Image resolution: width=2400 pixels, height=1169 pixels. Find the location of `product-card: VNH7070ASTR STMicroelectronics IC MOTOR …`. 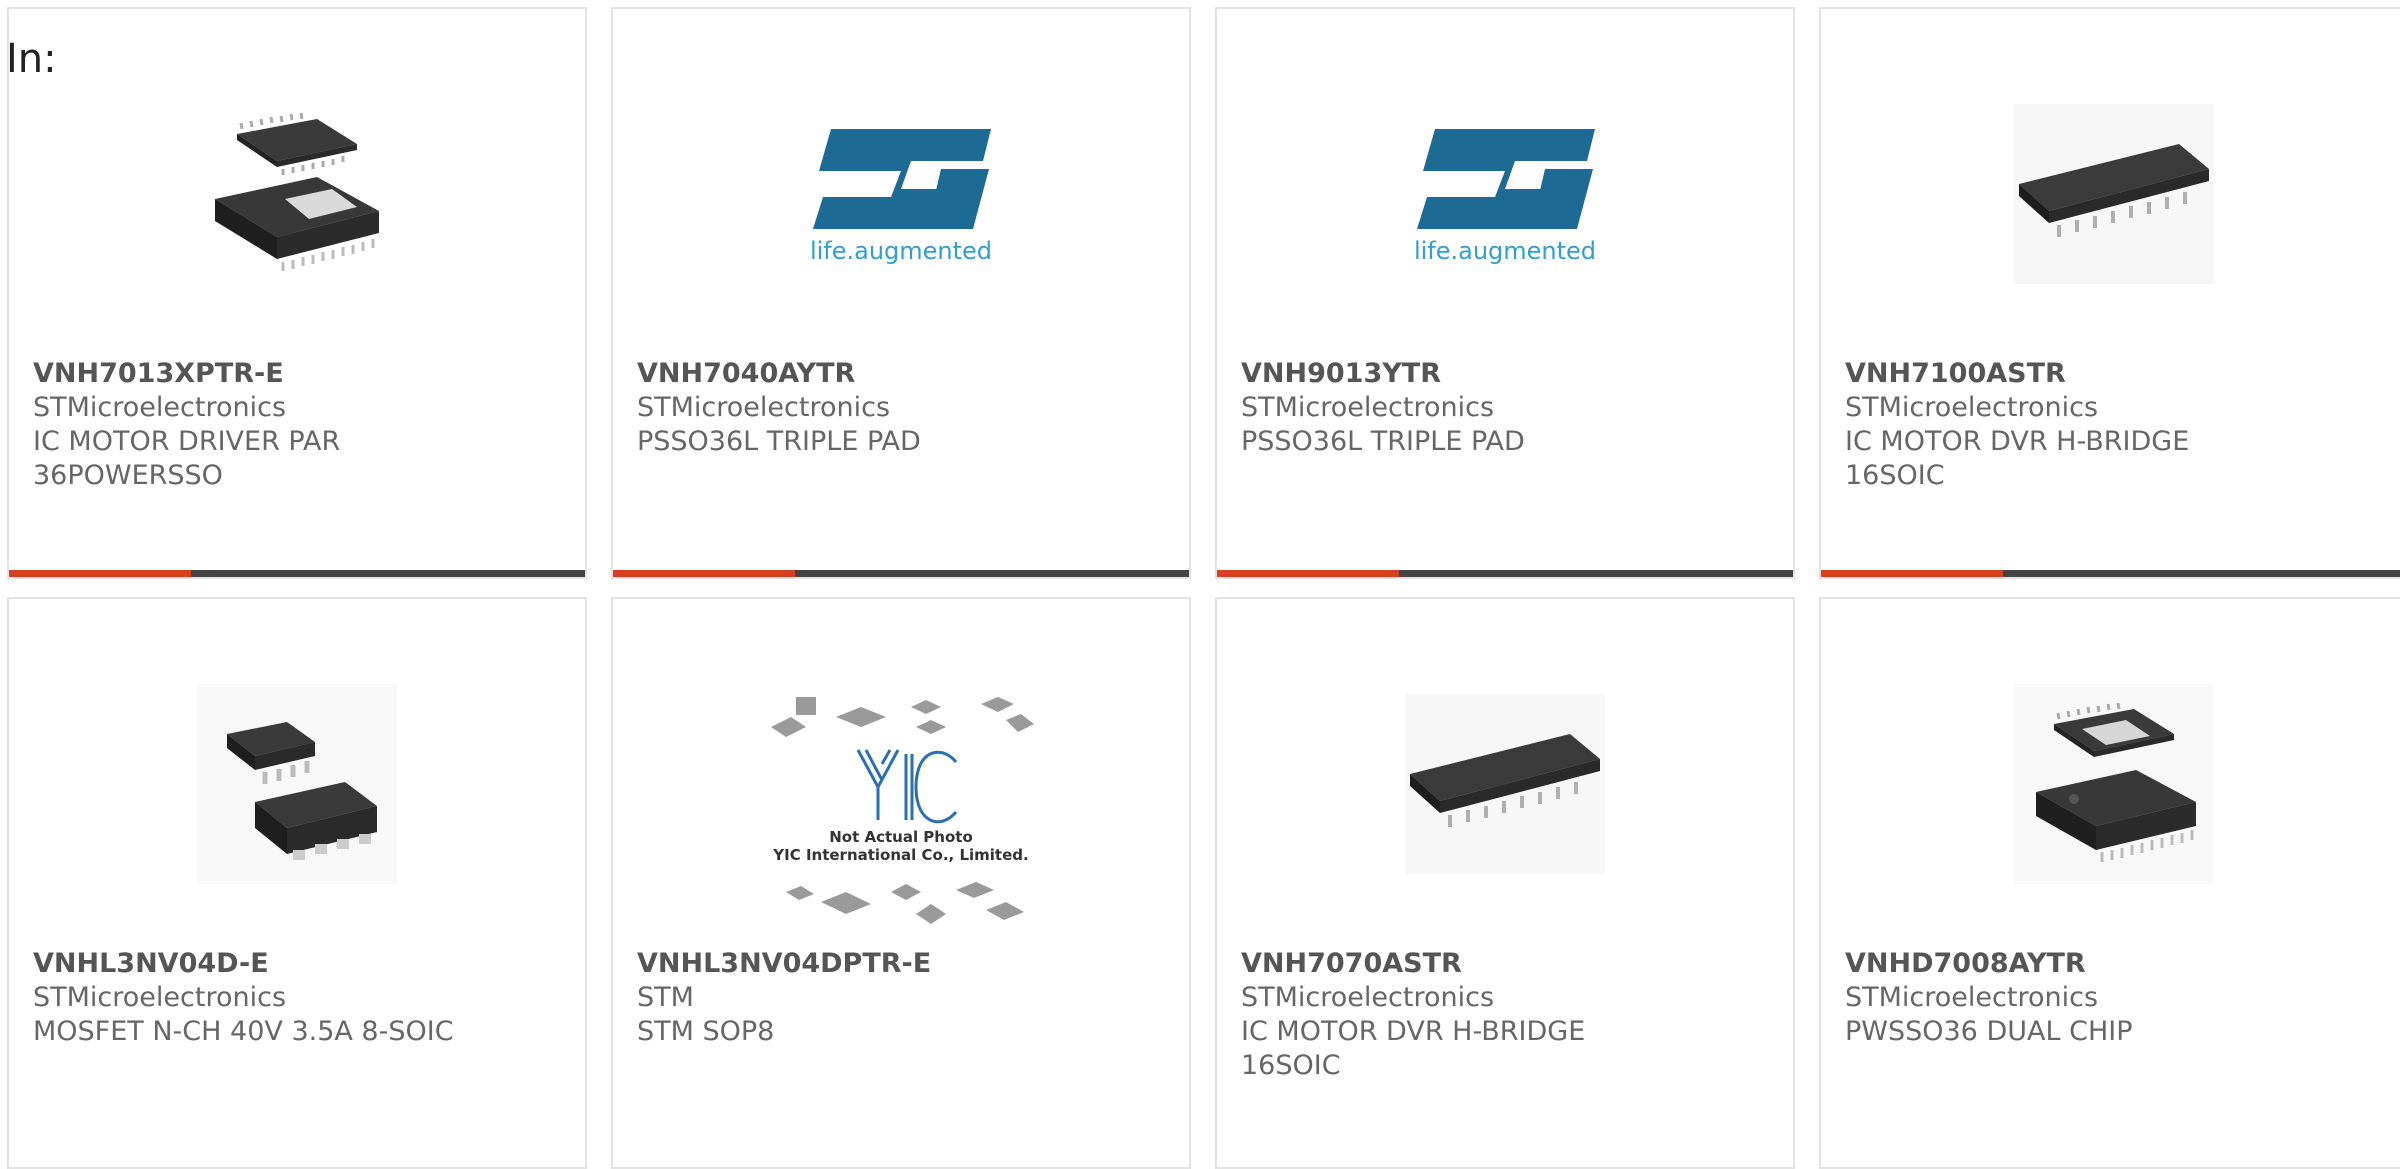

product-card: VNH7070ASTR STMicroelectronics IC MOTOR … is located at coordinates (1505, 883).